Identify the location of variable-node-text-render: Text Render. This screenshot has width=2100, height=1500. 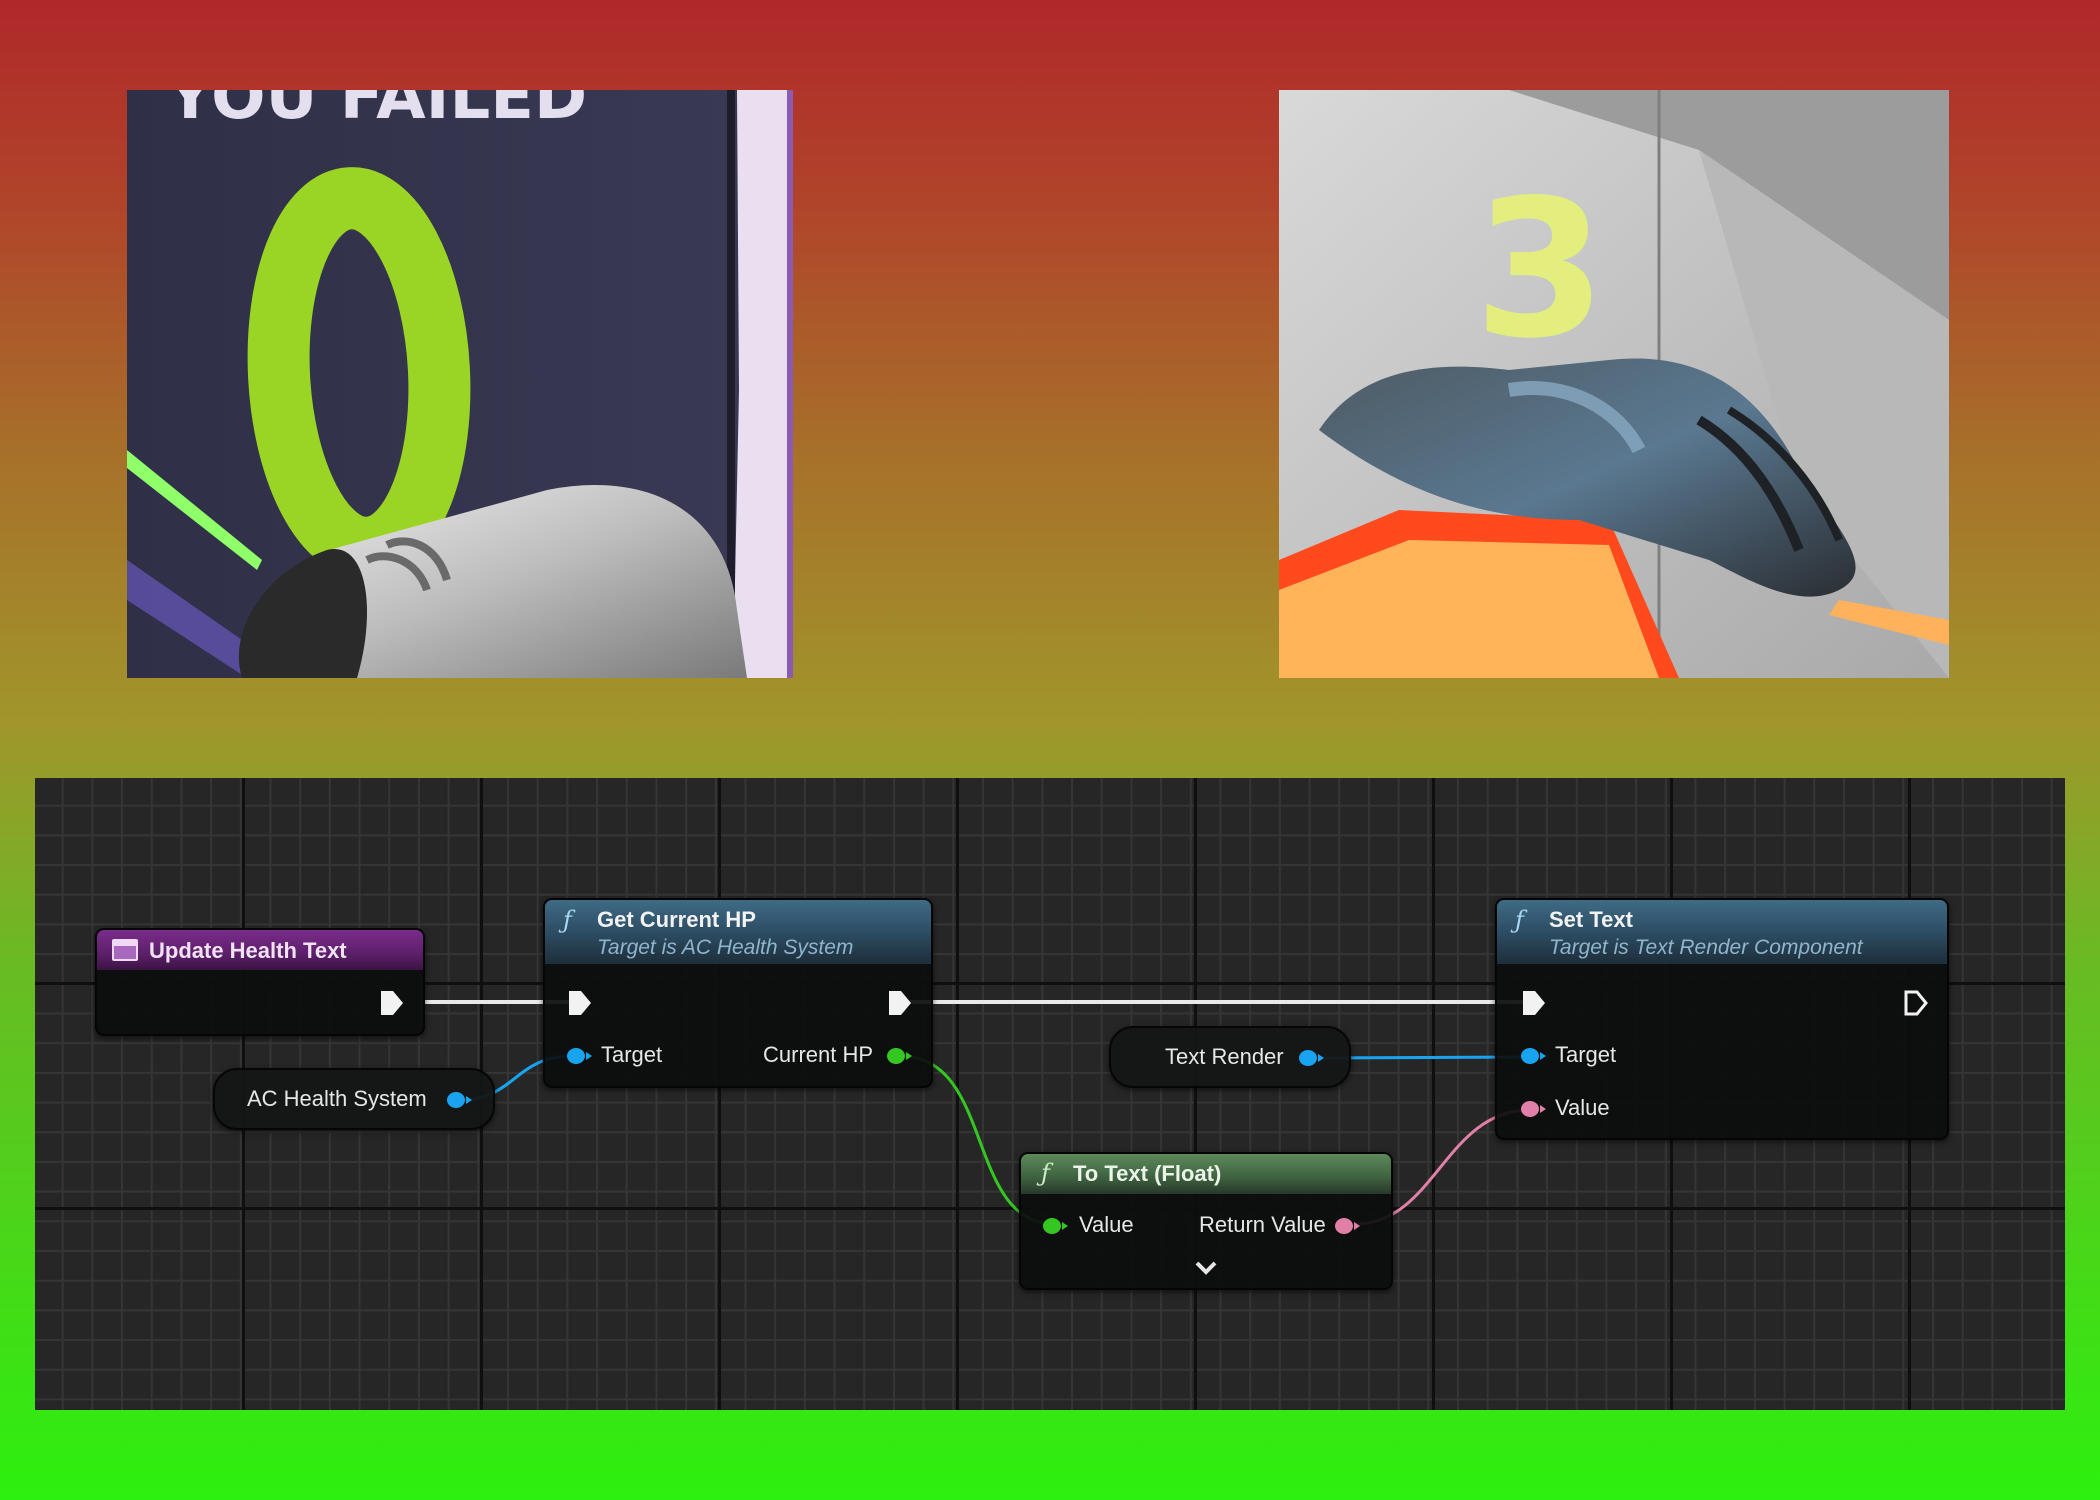
(1230, 1057).